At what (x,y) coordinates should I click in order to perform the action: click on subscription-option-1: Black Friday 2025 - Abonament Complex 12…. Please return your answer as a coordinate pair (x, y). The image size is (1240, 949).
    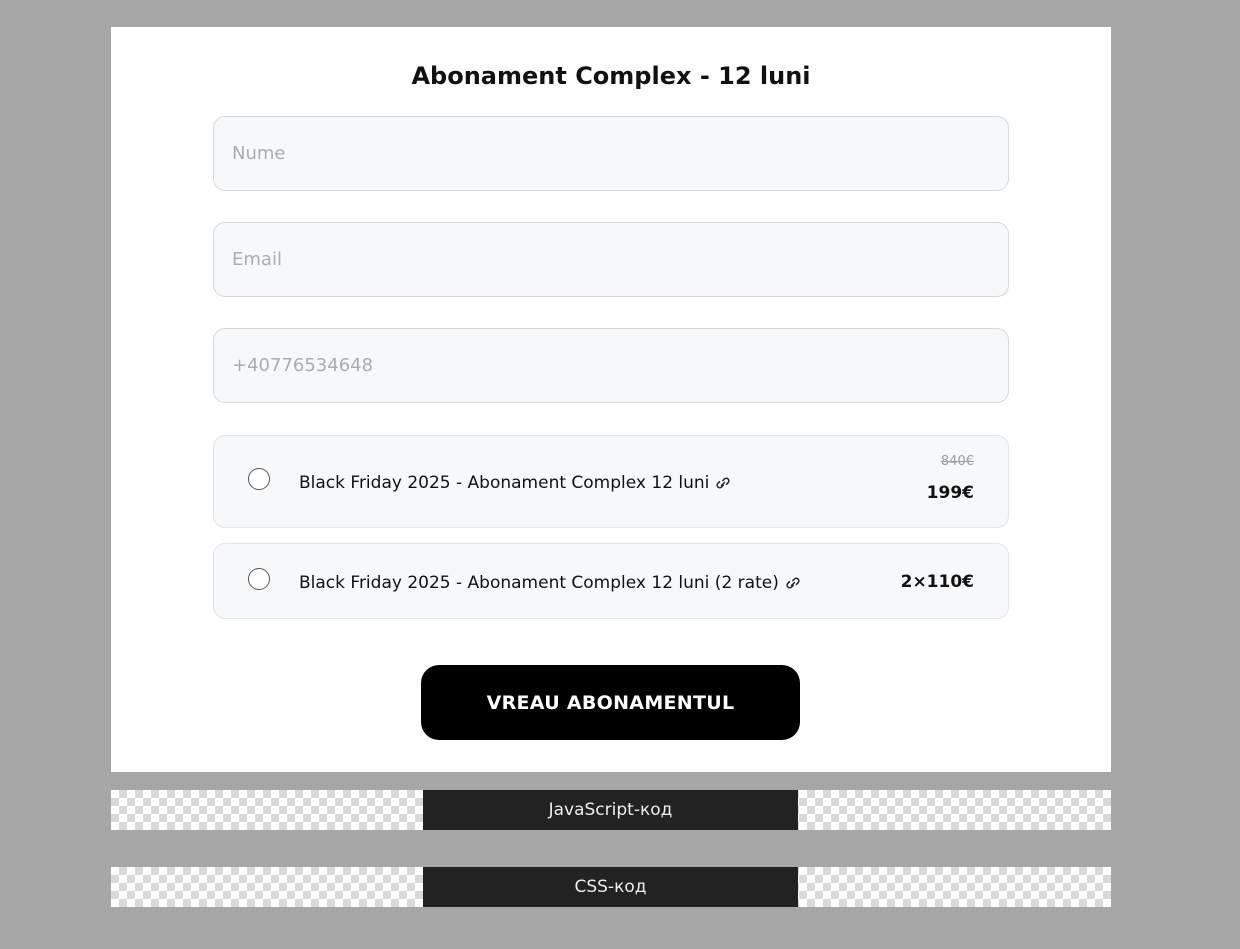
    Looking at the image, I should click on (611, 481).